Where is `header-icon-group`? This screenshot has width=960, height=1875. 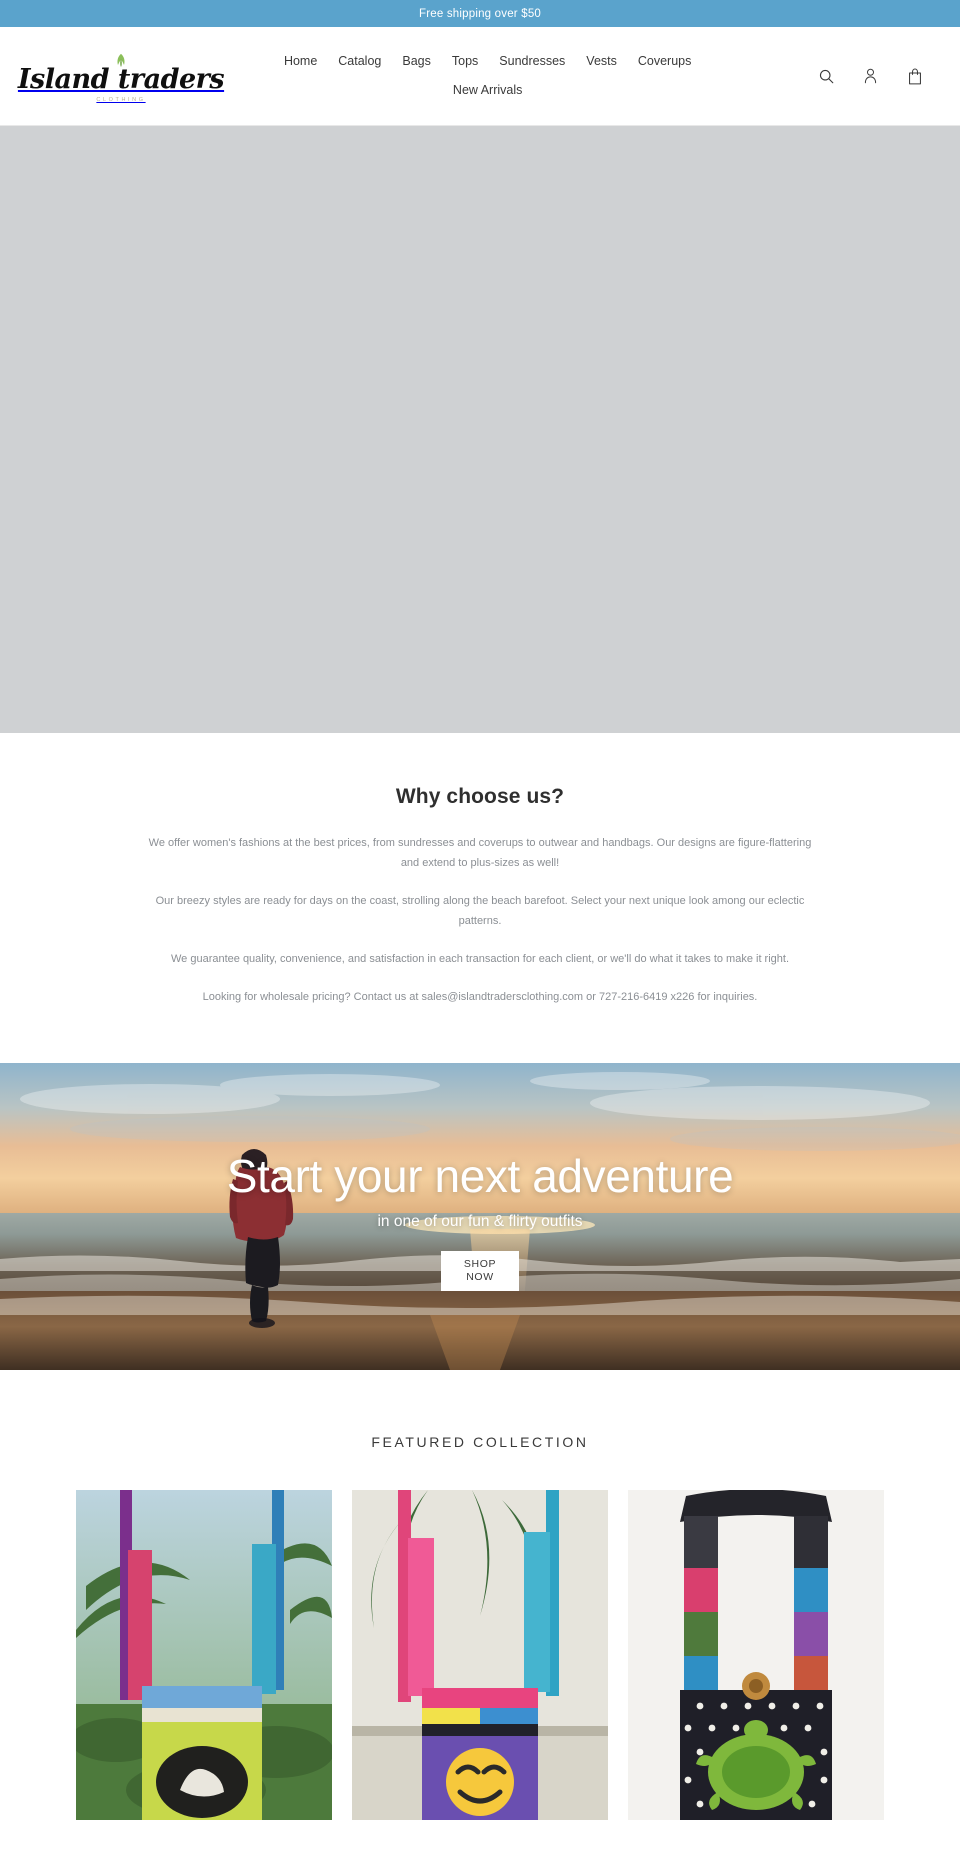 header-icon-group is located at coordinates (875, 76).